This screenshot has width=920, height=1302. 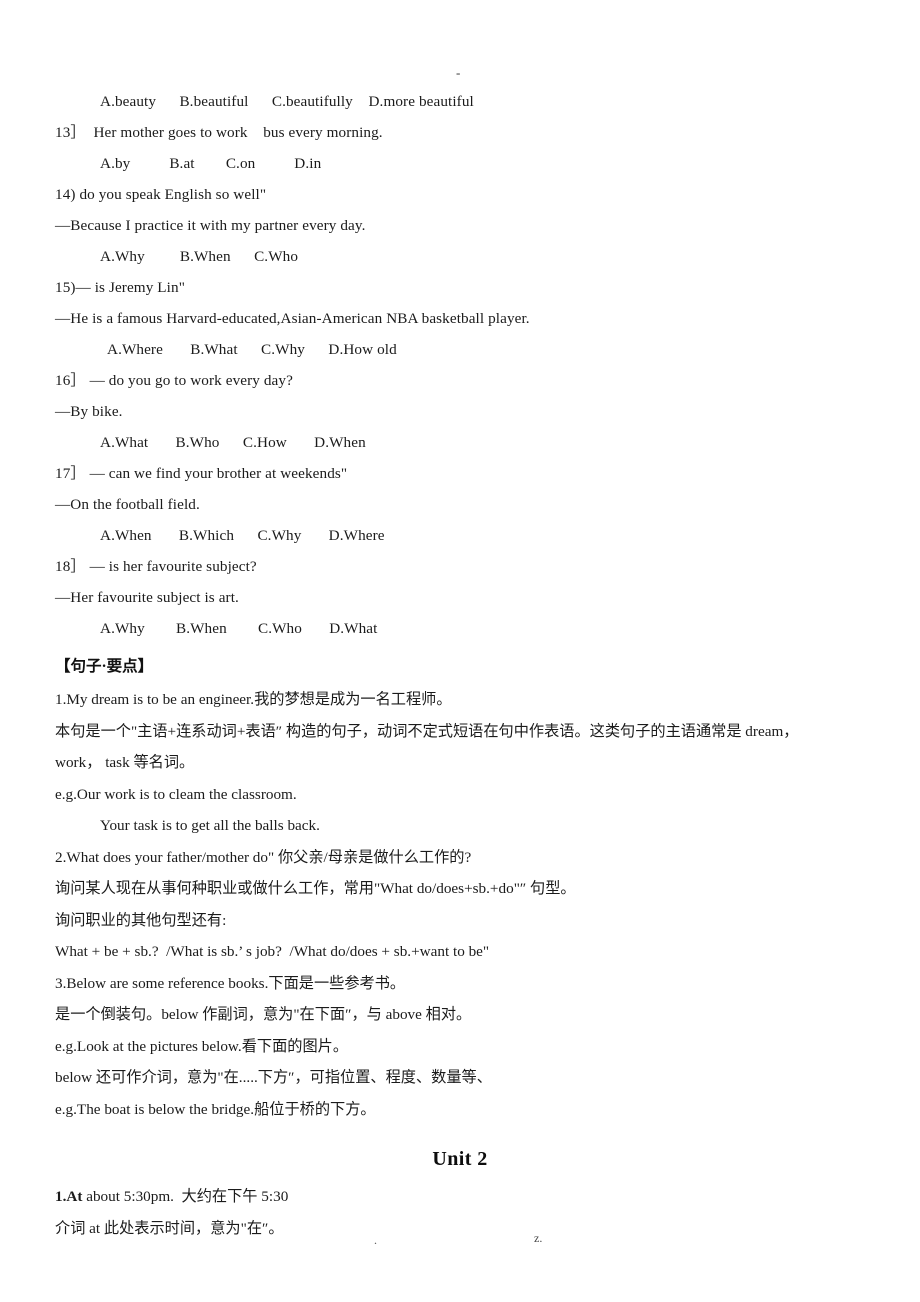 What do you see at coordinates (202, 1046) in the screenshot?
I see `sentence-example-3: e.g.Look at the pictures below.看下面的图片。` at bounding box center [202, 1046].